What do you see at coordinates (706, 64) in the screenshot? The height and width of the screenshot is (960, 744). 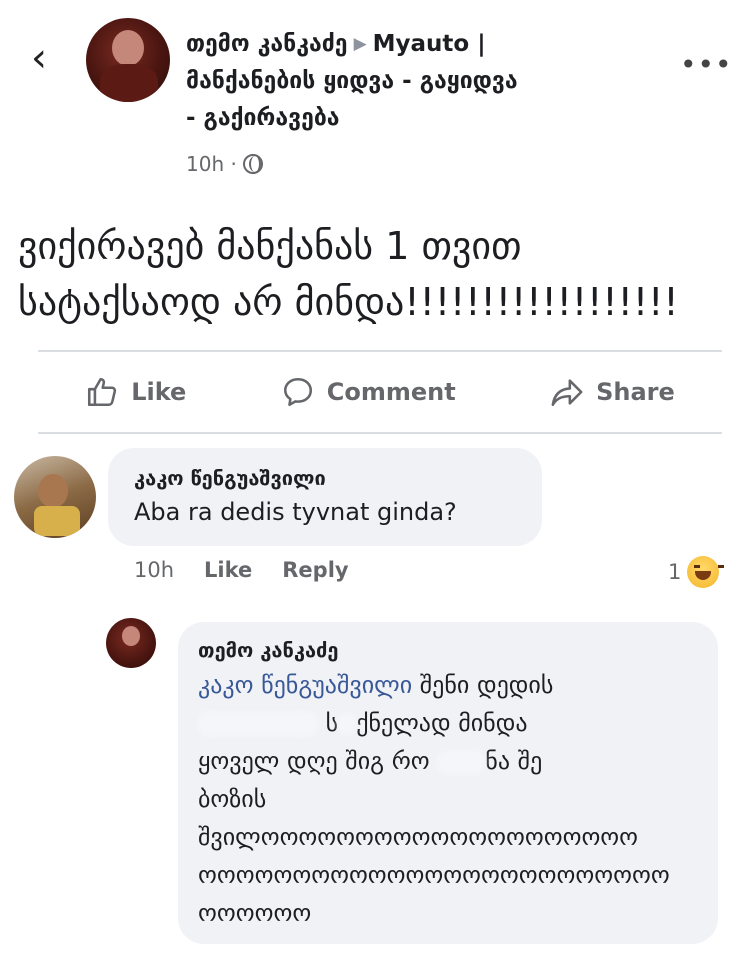 I see `more-options-icon: •••` at bounding box center [706, 64].